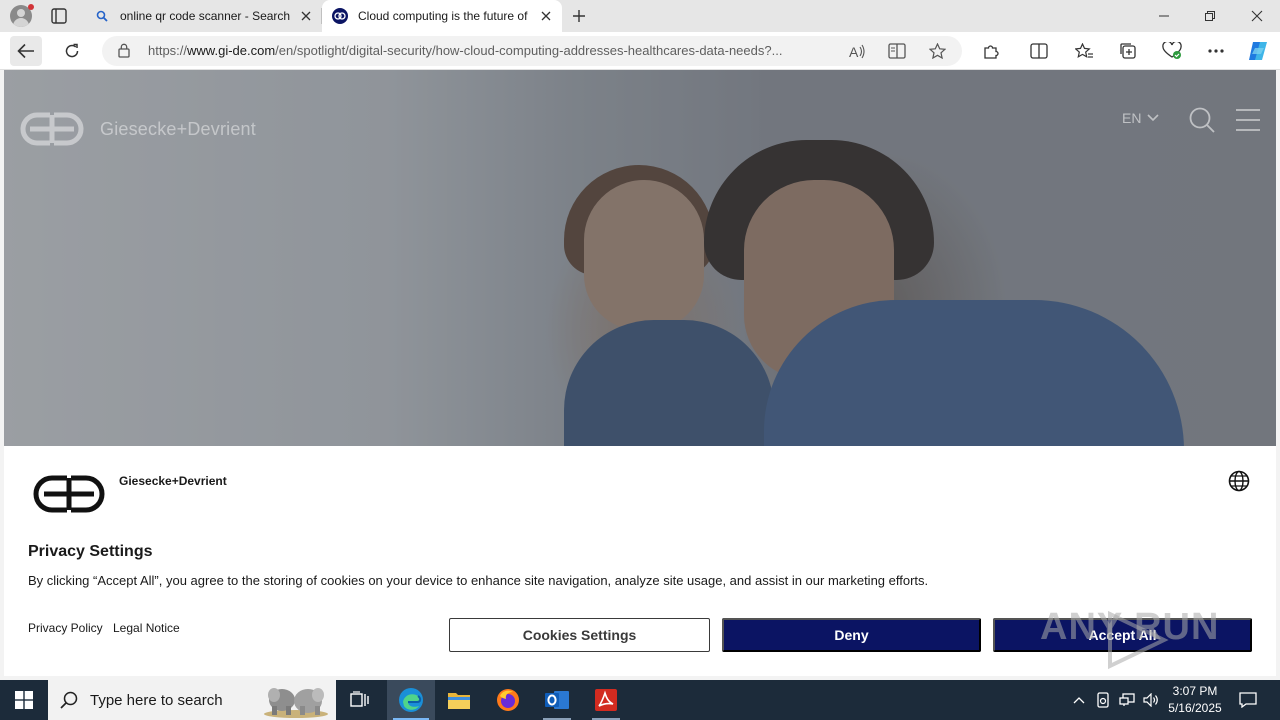 This screenshot has width=1280, height=720. What do you see at coordinates (606, 700) in the screenshot?
I see `acrobat-reader-icon` at bounding box center [606, 700].